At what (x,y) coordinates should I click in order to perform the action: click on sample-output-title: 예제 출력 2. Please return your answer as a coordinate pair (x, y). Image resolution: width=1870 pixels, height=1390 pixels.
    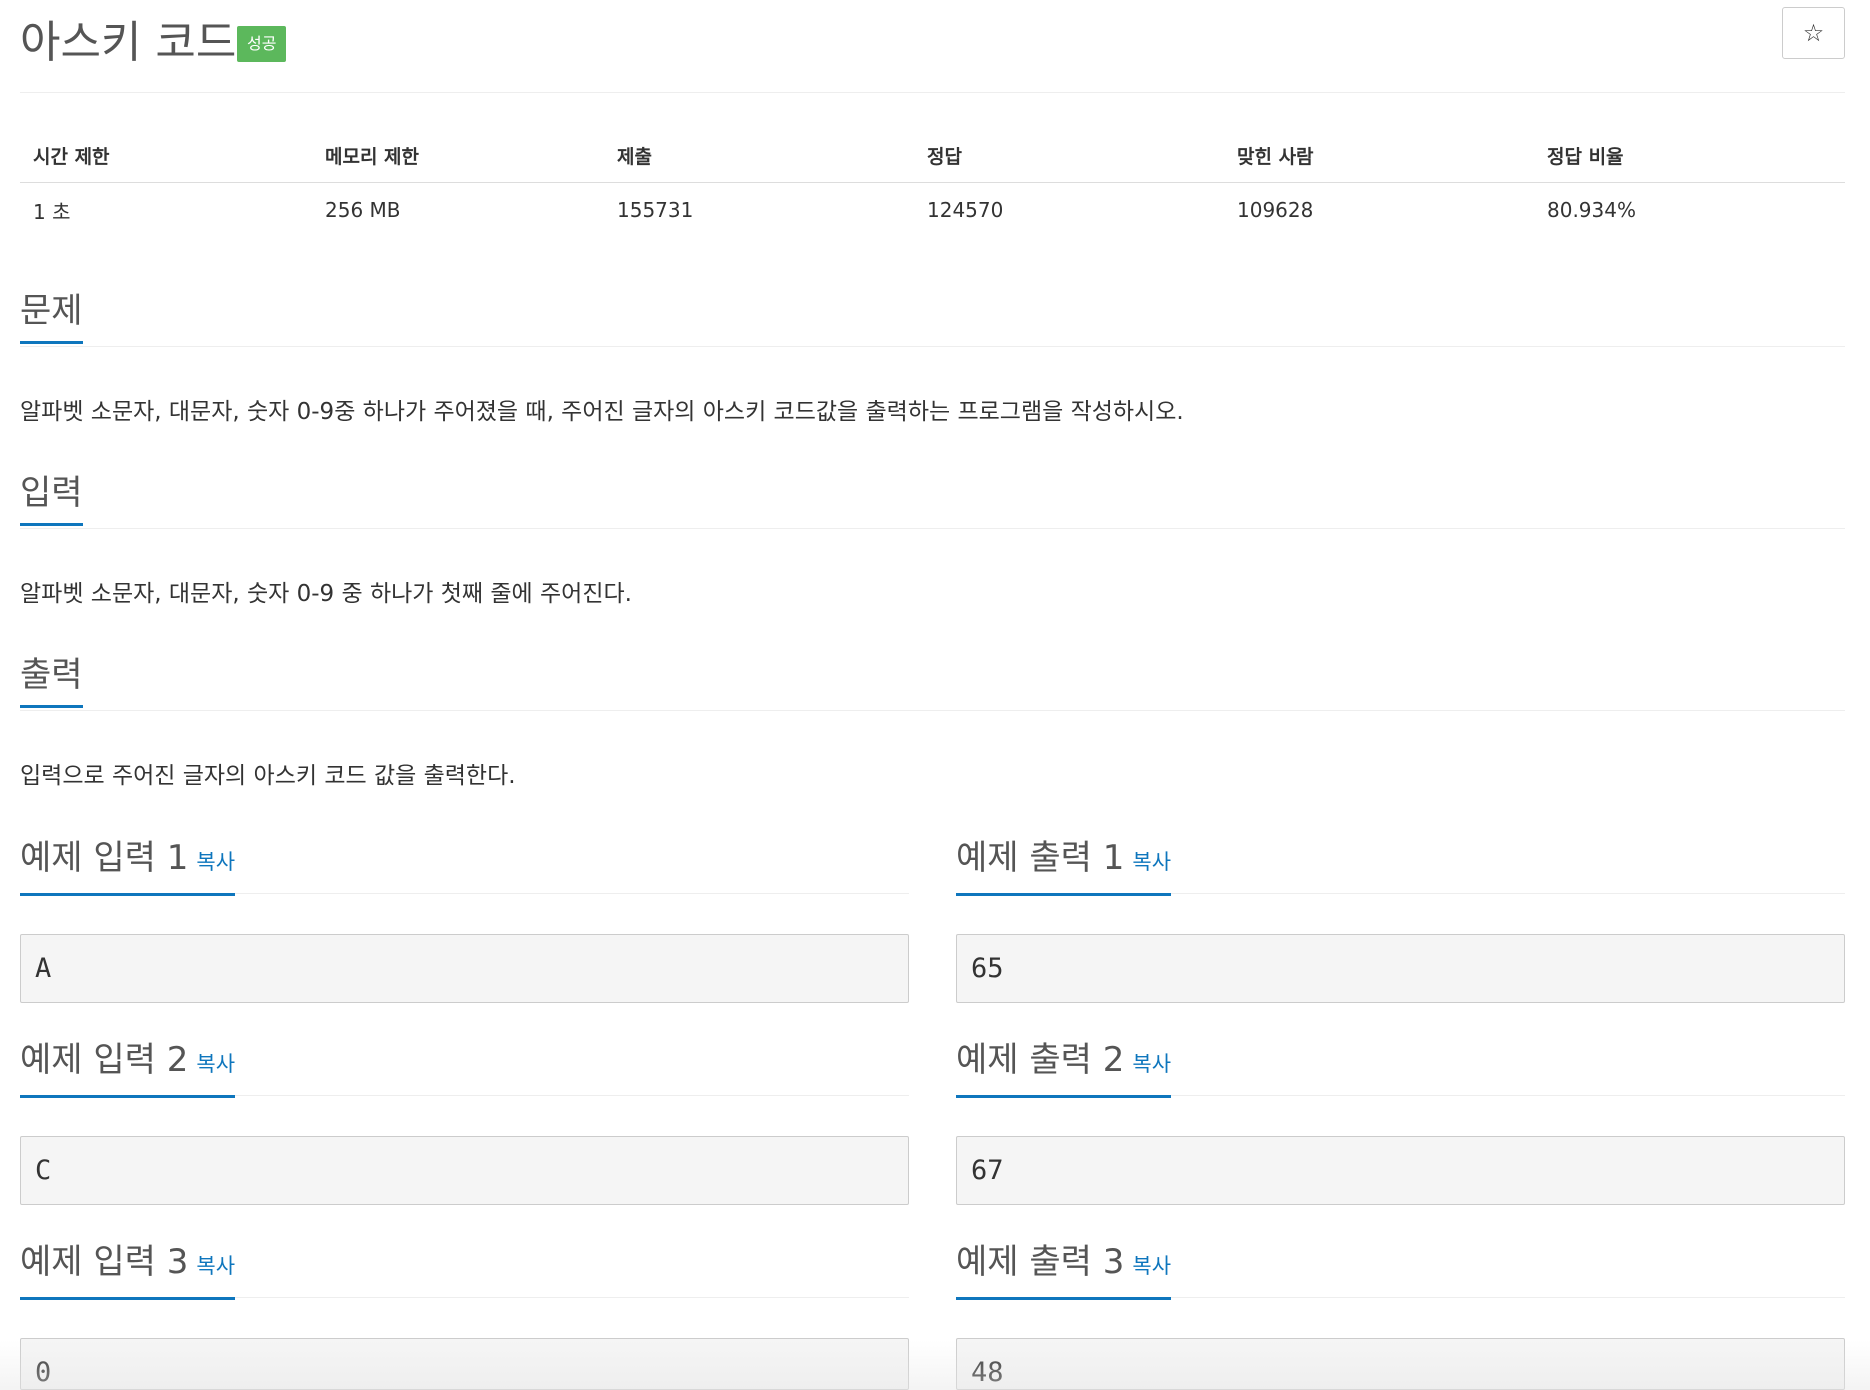
    Looking at the image, I should click on (1040, 1060).